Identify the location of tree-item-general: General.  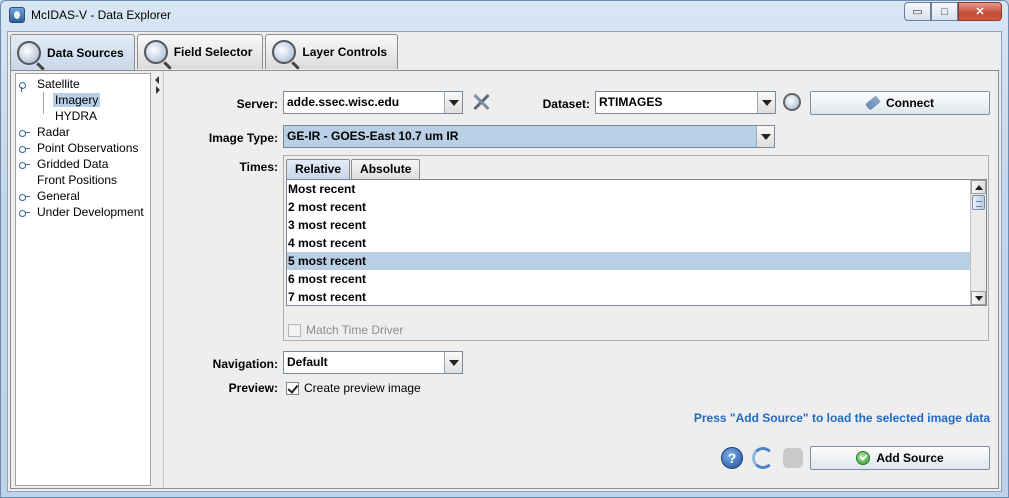
(83, 196).